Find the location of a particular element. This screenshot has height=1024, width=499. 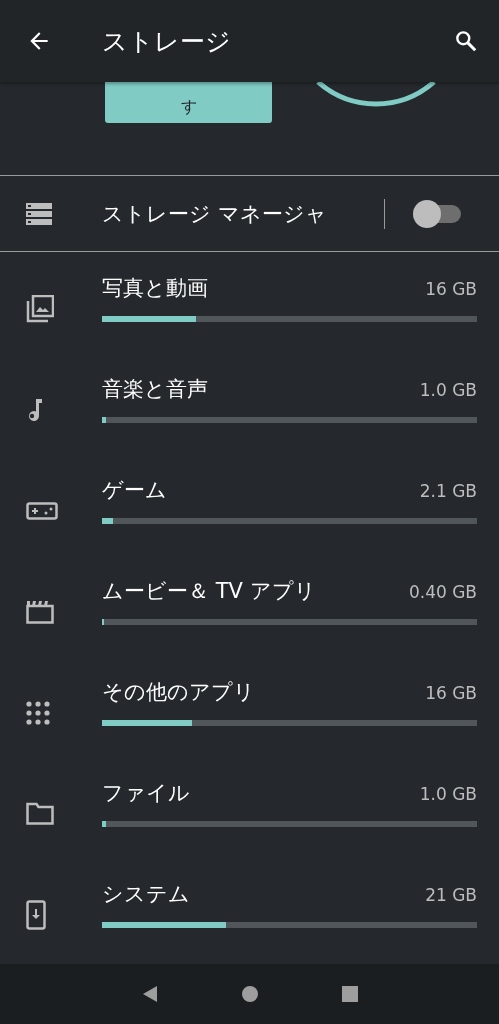

clapperboard-icon is located at coordinates (40, 611).